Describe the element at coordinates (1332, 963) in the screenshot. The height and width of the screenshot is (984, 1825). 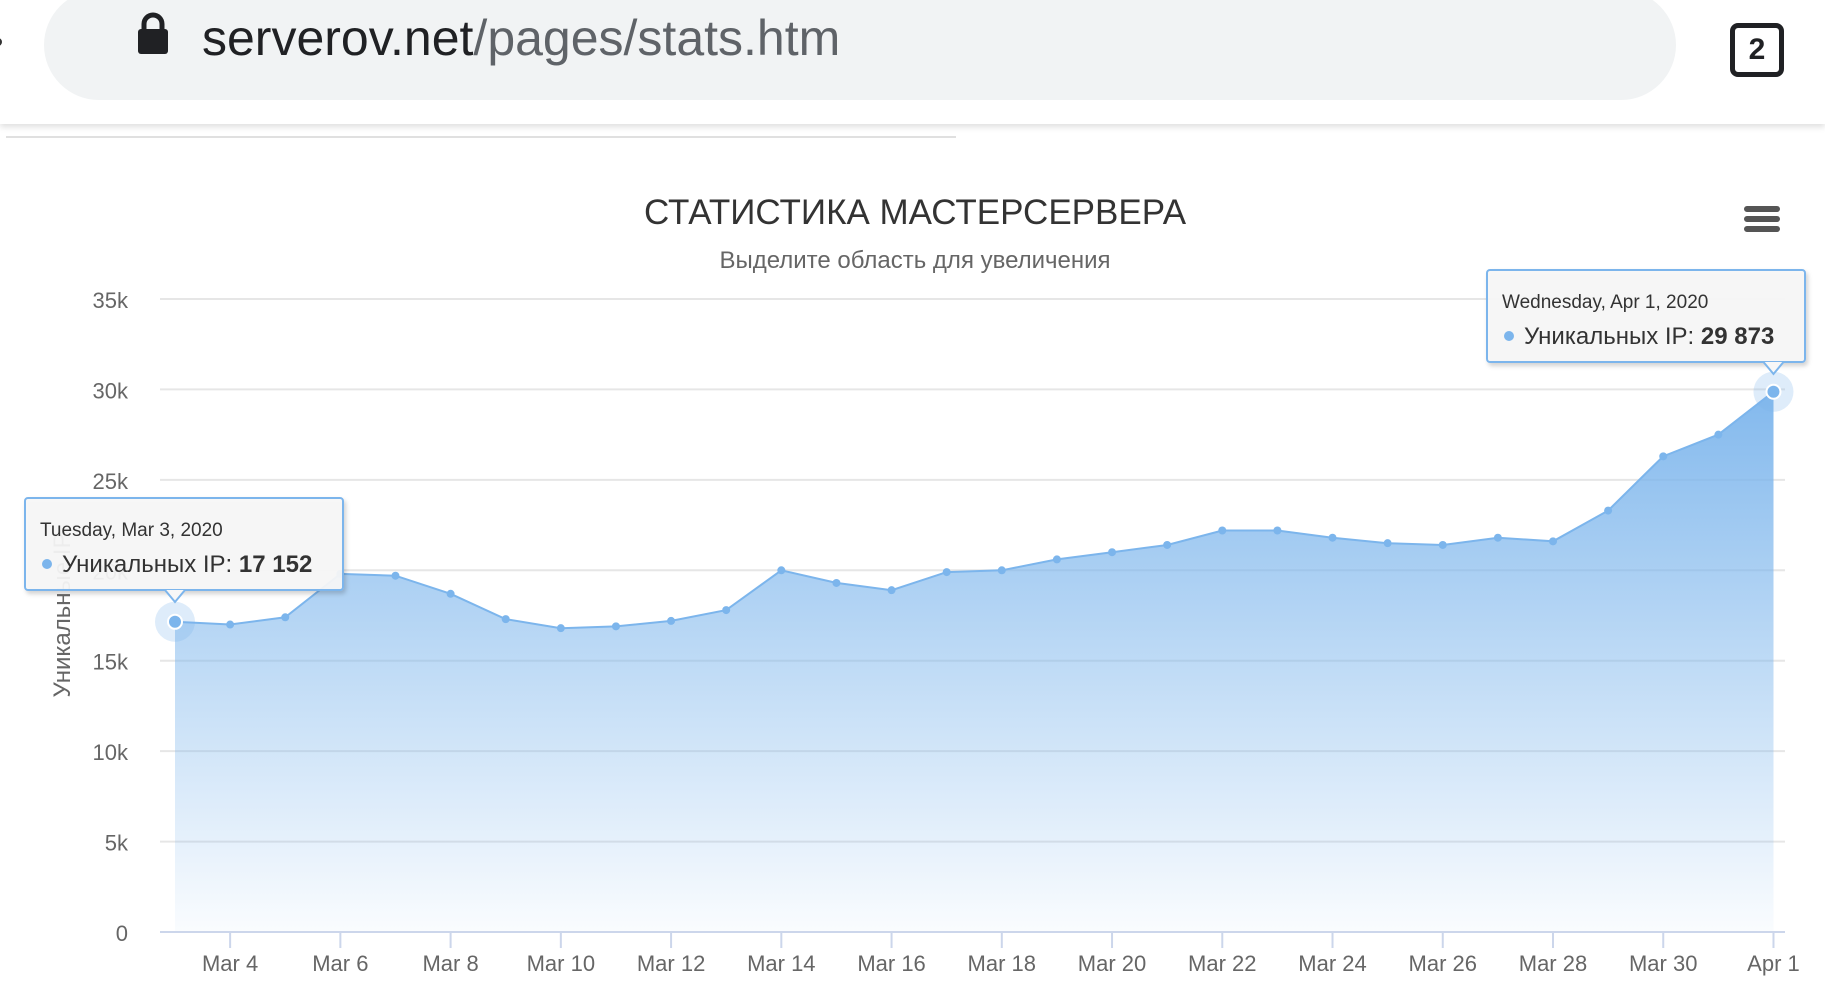
I see `x-tick-label: Mar 24` at that location.